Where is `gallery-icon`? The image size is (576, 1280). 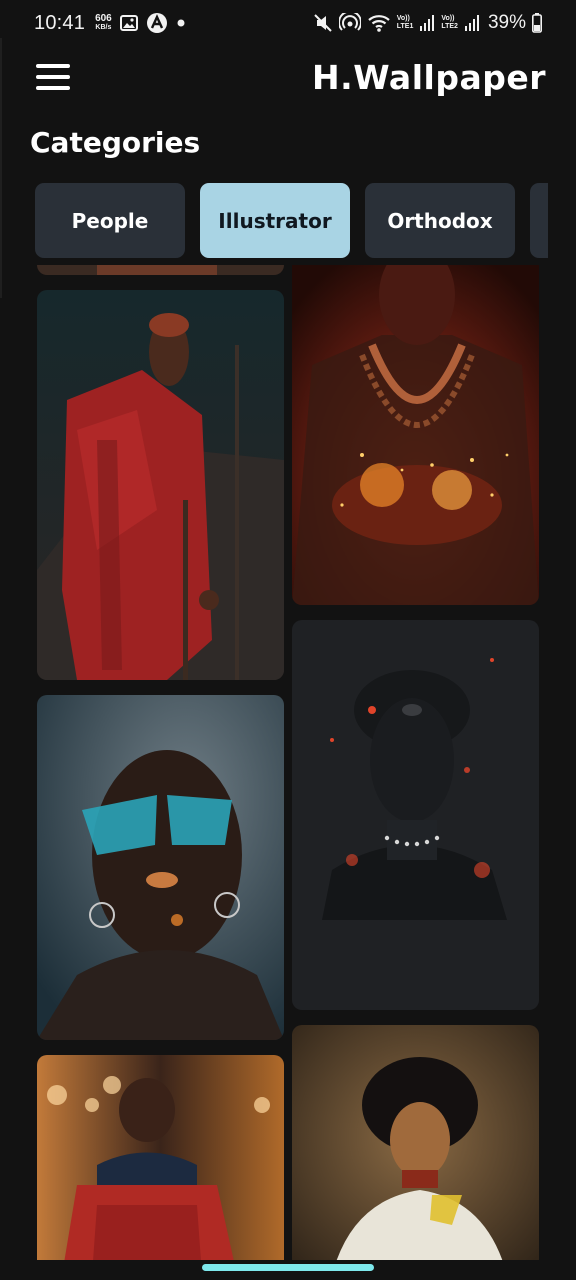 gallery-icon is located at coordinates (128, 23).